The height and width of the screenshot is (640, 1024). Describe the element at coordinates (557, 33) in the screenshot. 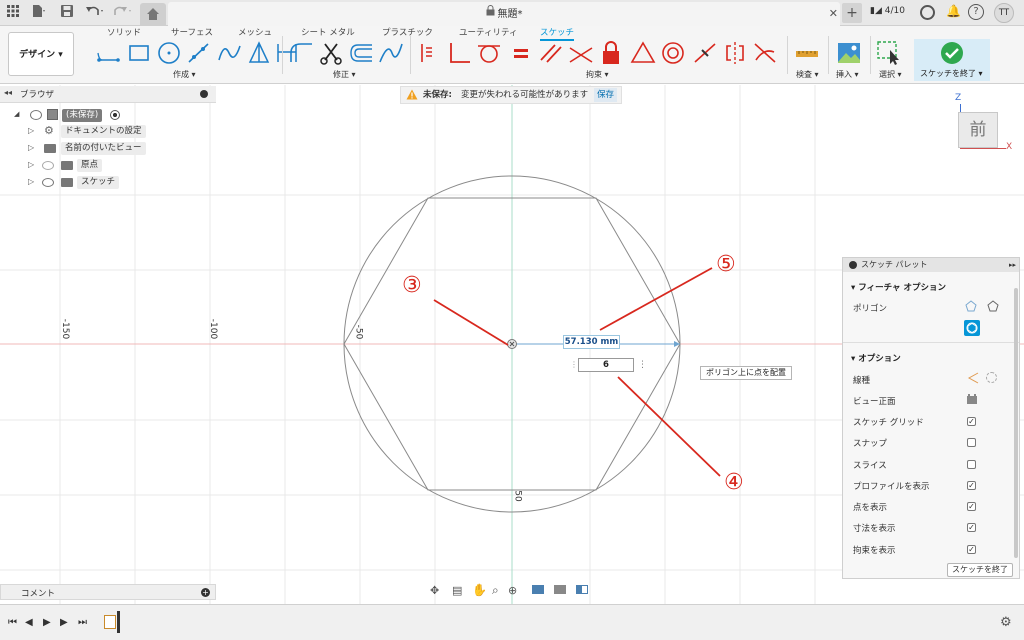

I see `tab-sketch: スケッチ` at that location.